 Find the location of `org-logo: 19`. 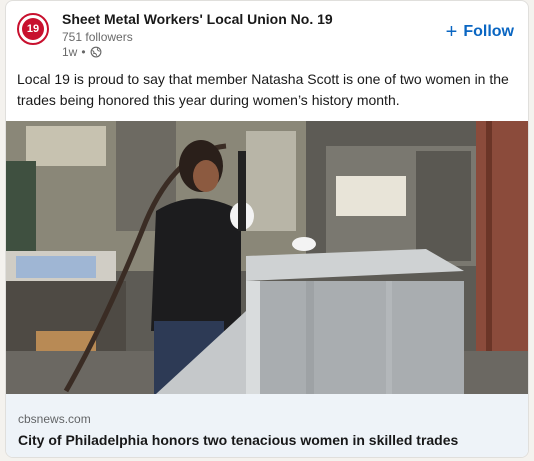

org-logo: 19 is located at coordinates (33, 29).